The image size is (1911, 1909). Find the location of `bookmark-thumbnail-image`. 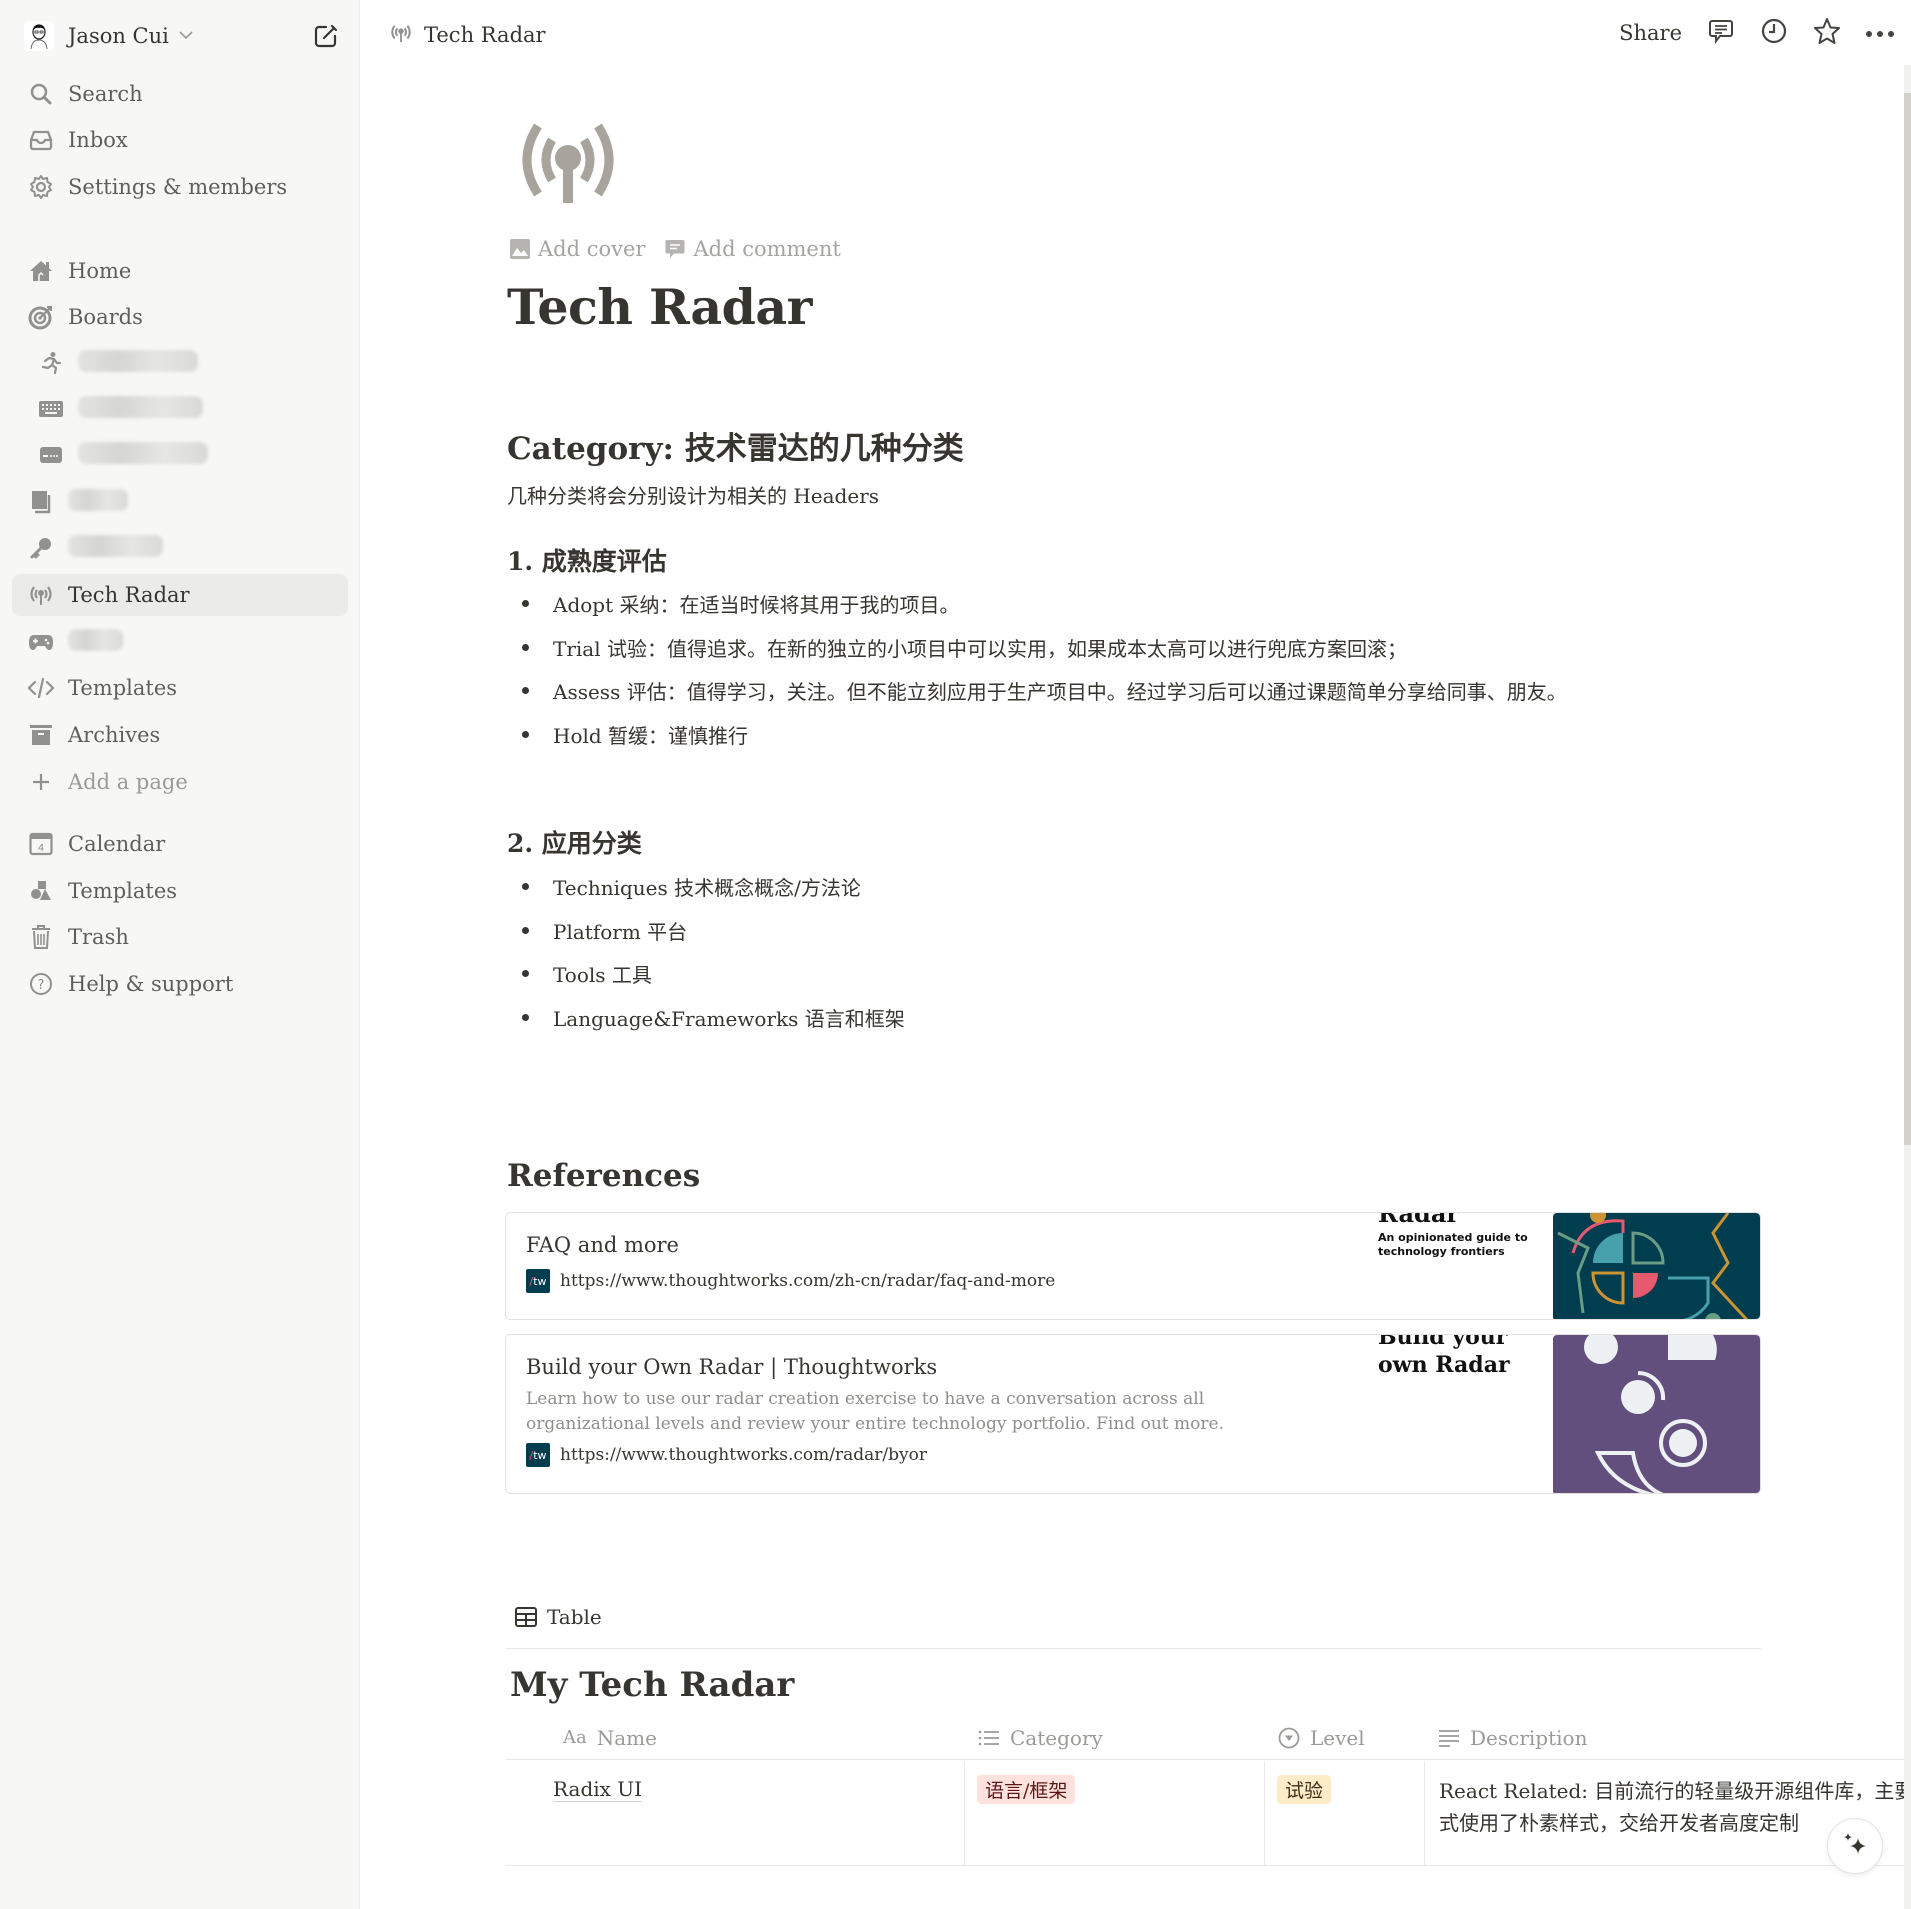

bookmark-thumbnail-image is located at coordinates (1656, 1266).